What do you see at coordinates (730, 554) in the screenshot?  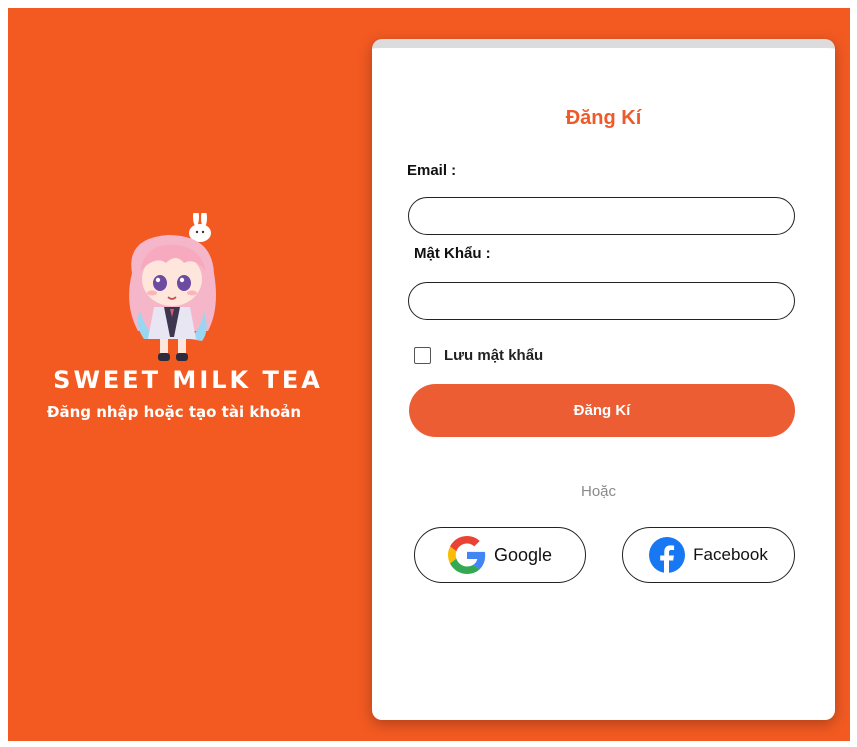 I see `facebook-label: Facebook` at bounding box center [730, 554].